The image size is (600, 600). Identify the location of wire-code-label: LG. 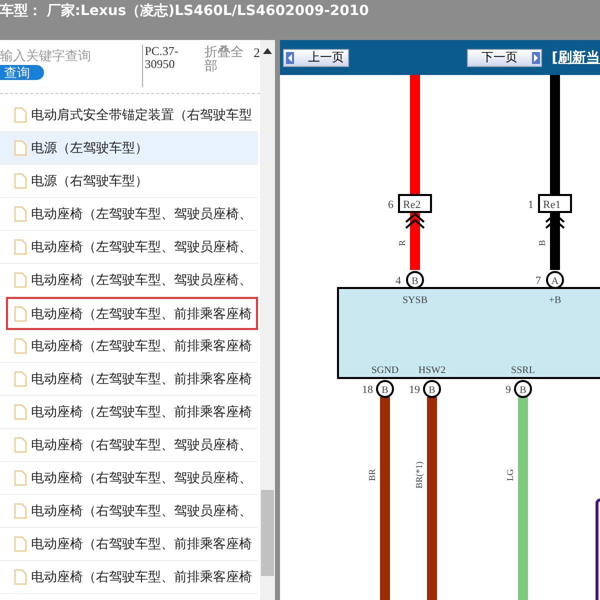
(510, 475).